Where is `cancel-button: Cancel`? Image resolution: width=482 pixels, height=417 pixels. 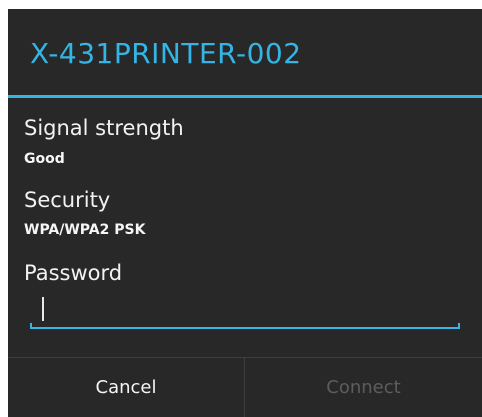
cancel-button: Cancel is located at coordinates (126, 387).